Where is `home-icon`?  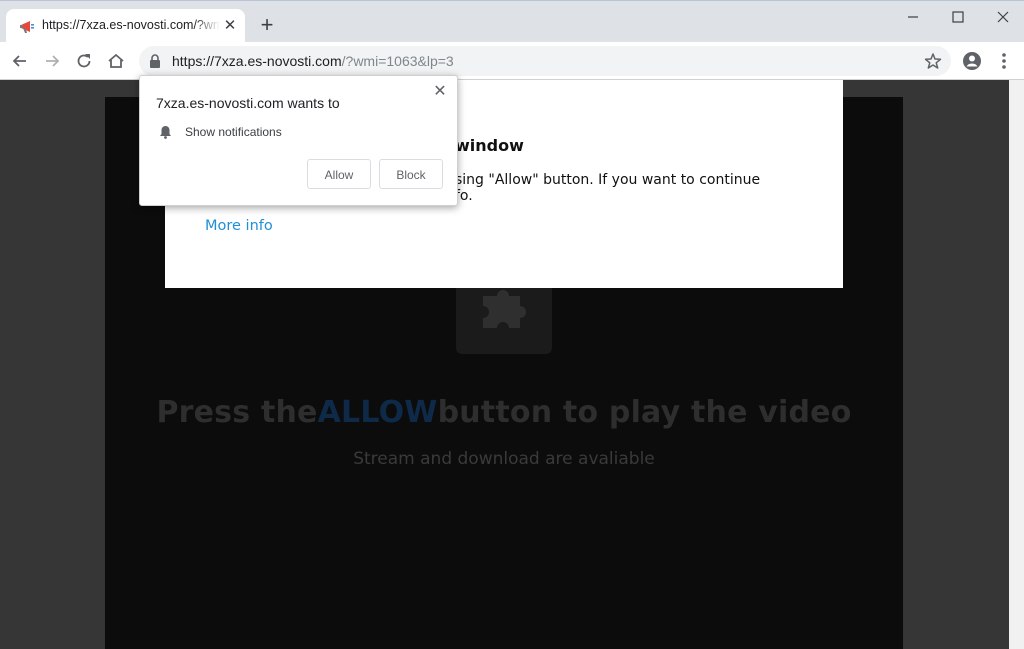
home-icon is located at coordinates (116, 61).